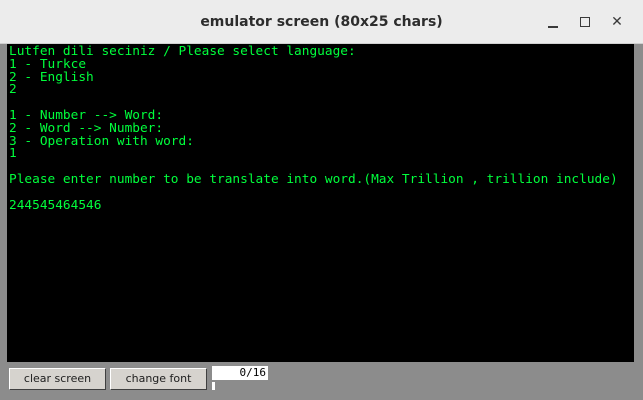 The height and width of the screenshot is (400, 643). I want to click on input-counter: 0/16, so click(240, 373).